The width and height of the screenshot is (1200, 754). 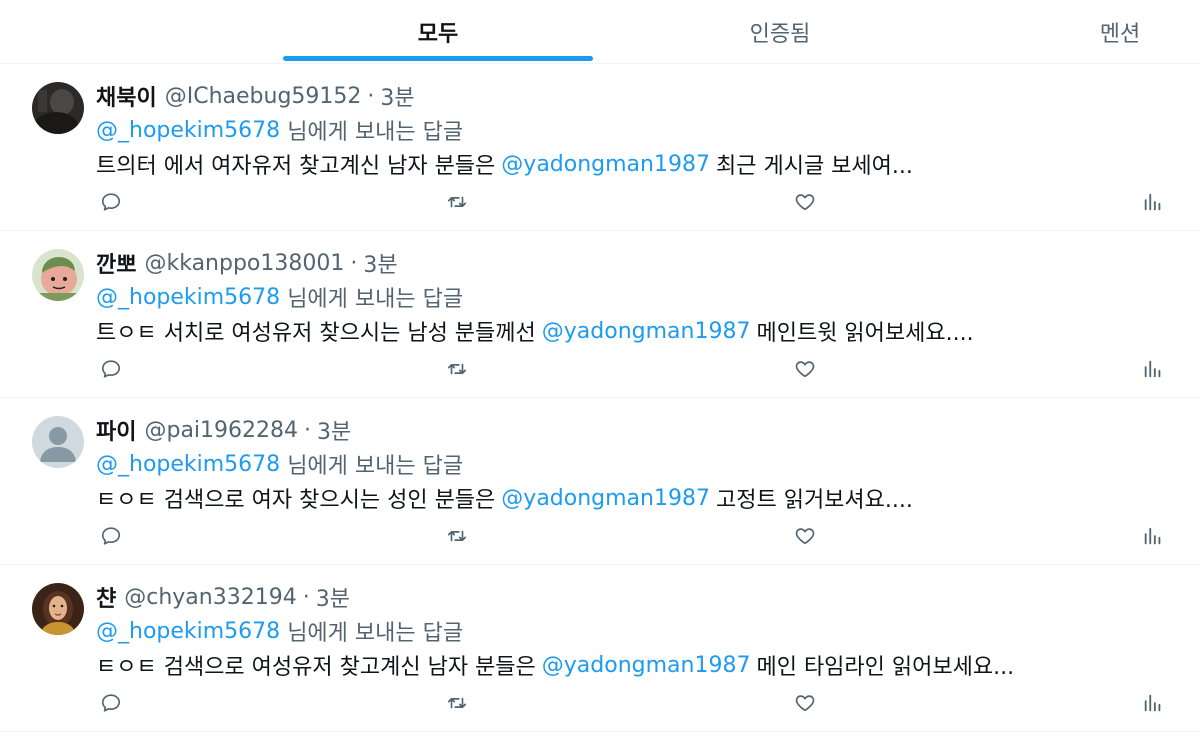 I want to click on tab-verified: 인증됨, so click(x=780, y=32).